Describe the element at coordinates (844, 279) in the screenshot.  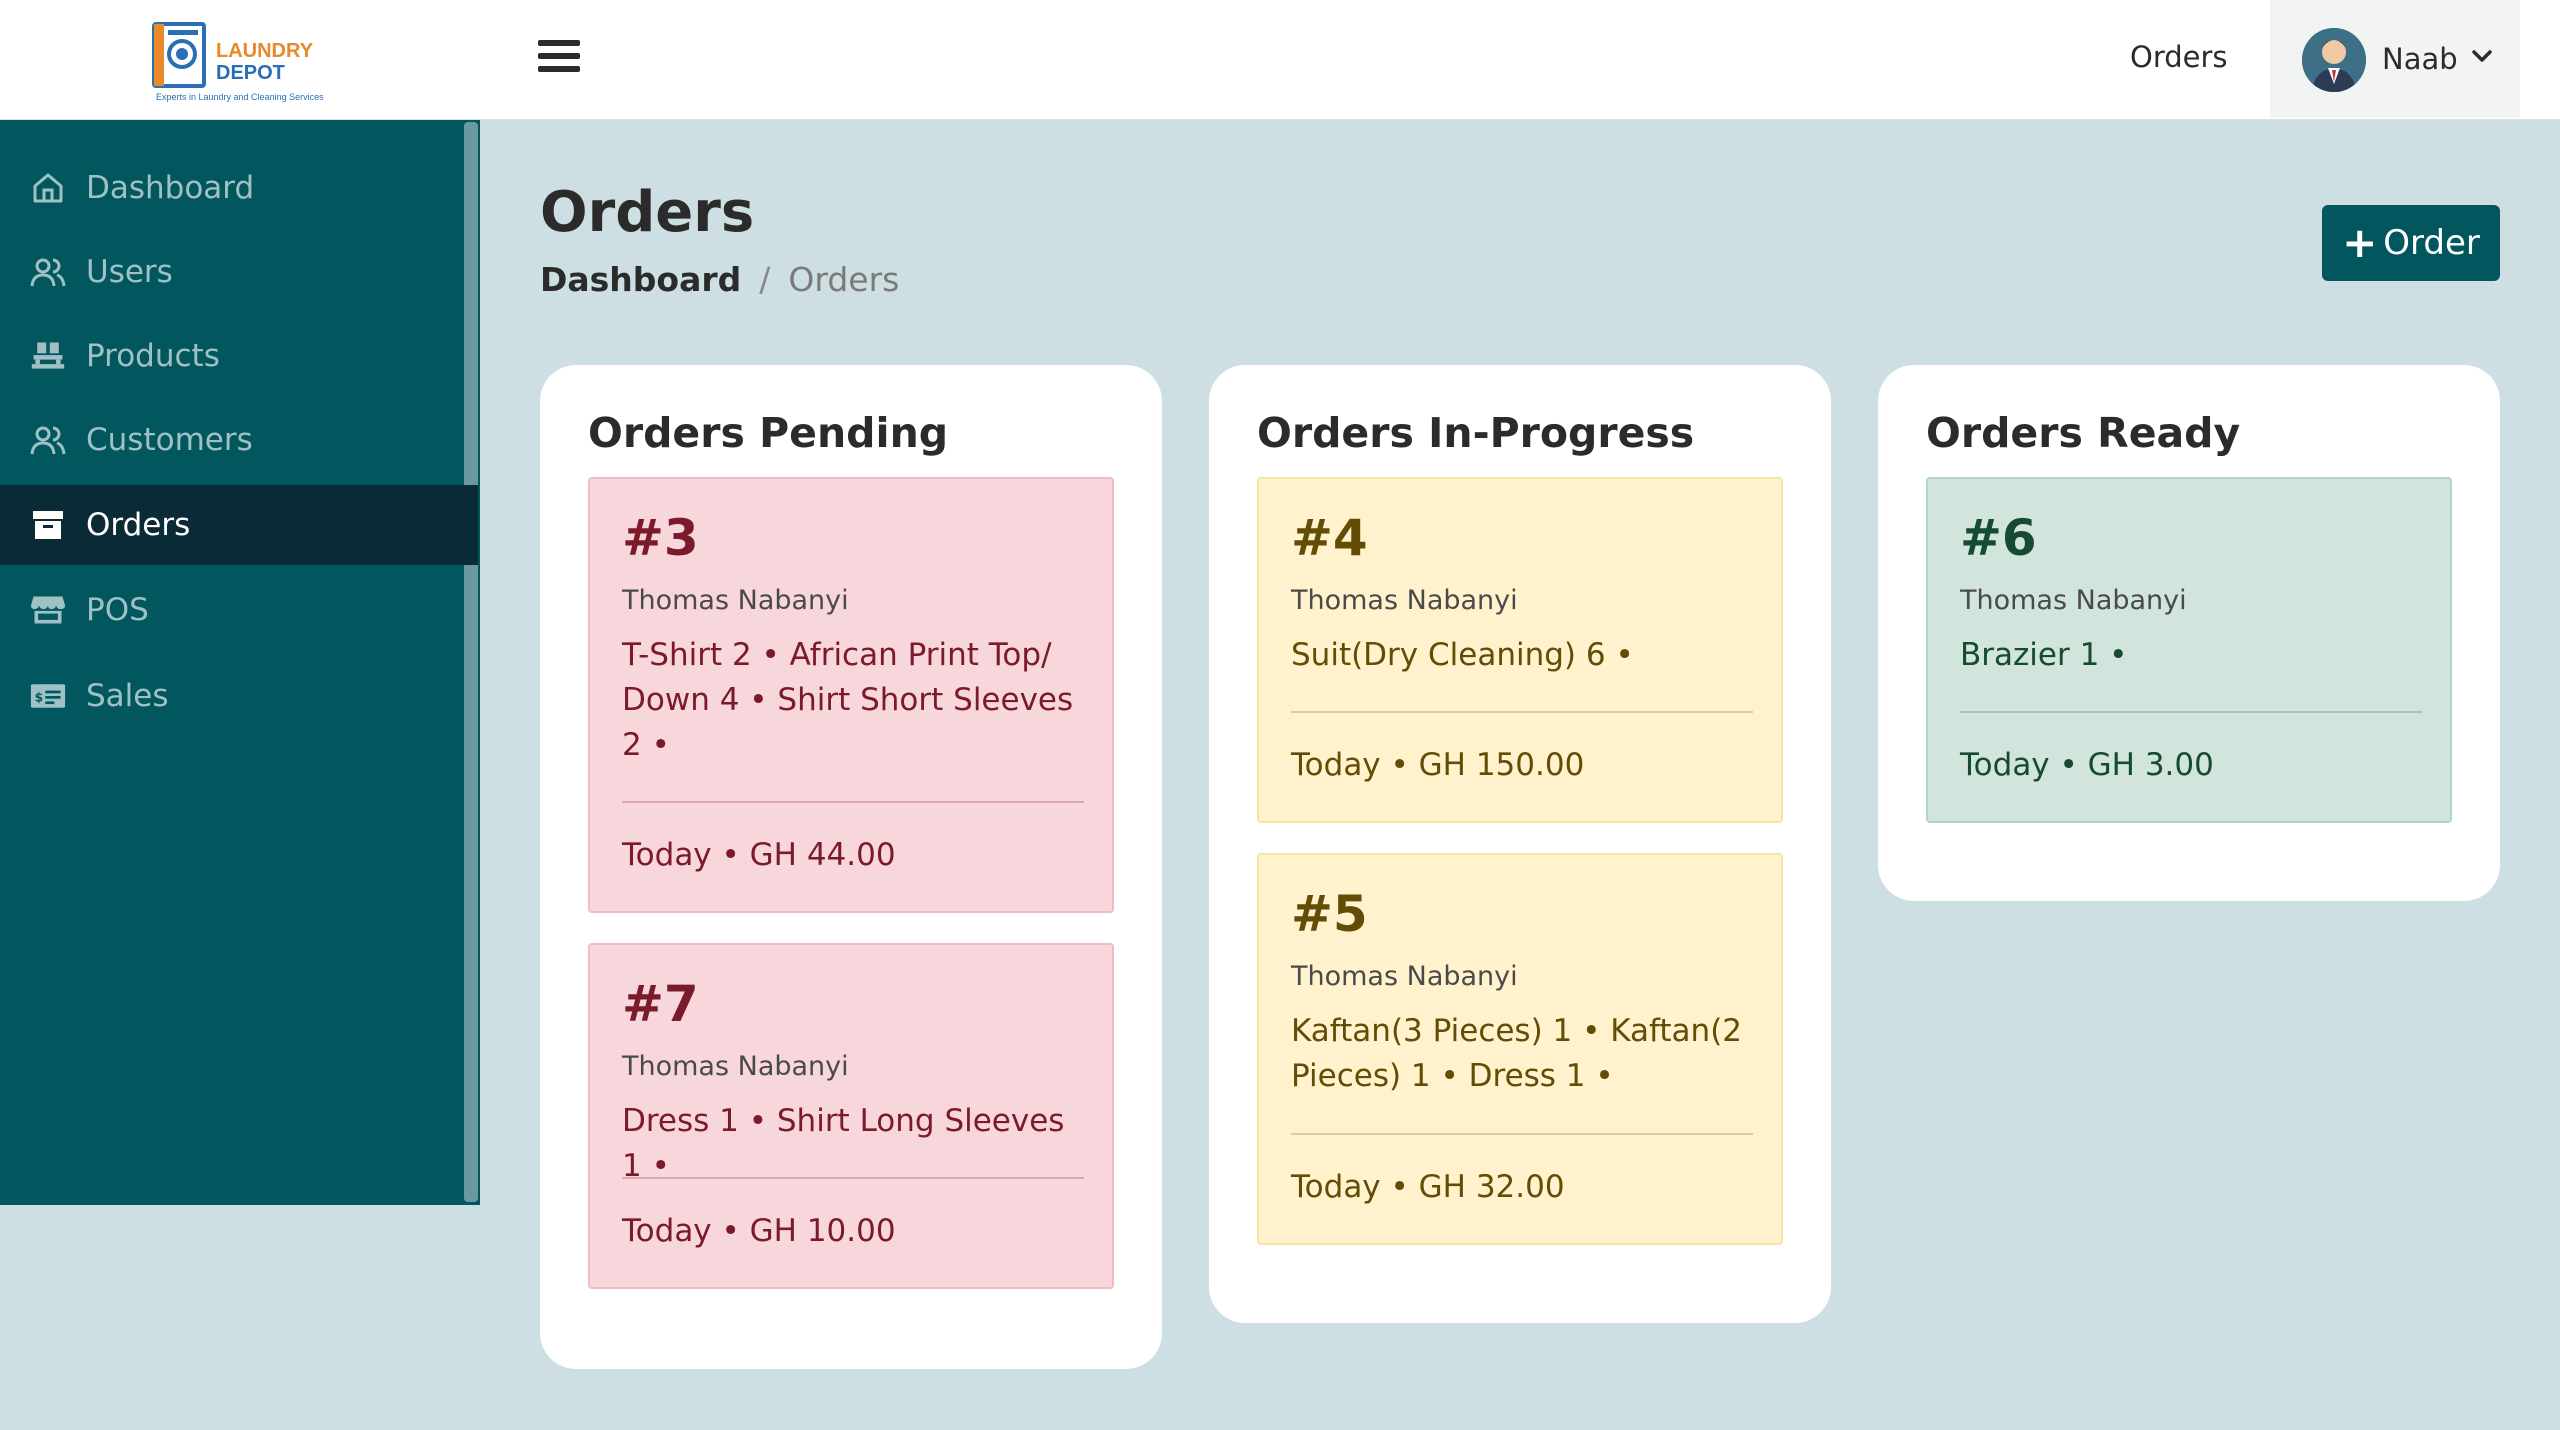
I see `breadcrumb-current: Orders` at that location.